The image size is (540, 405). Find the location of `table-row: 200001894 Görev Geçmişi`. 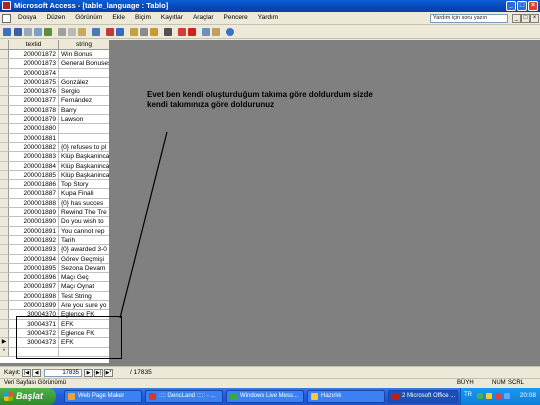

table-row: 200001894 Görev Geçmişi is located at coordinates (54, 259).